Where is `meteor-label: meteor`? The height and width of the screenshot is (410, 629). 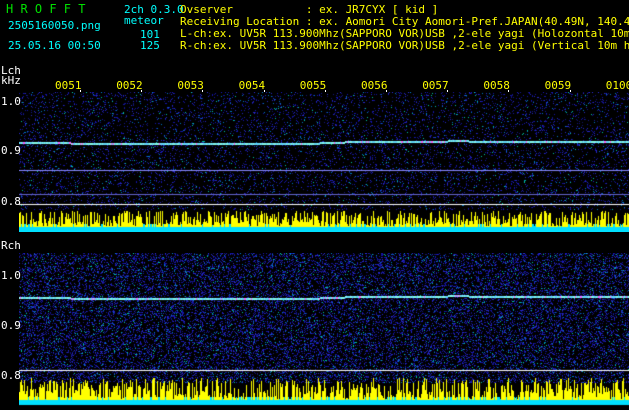 meteor-label: meteor is located at coordinates (144, 20).